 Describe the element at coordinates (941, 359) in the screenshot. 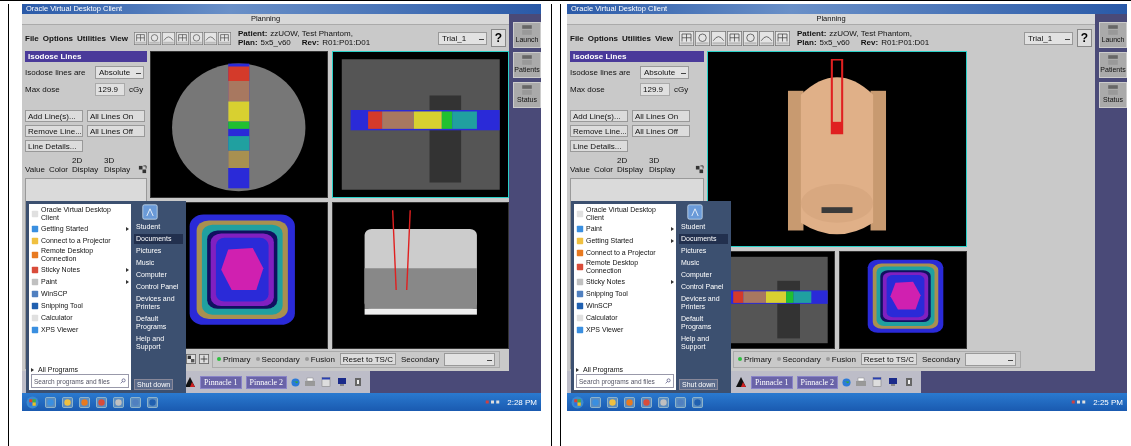

I see `secondary-label: Secondary` at that location.